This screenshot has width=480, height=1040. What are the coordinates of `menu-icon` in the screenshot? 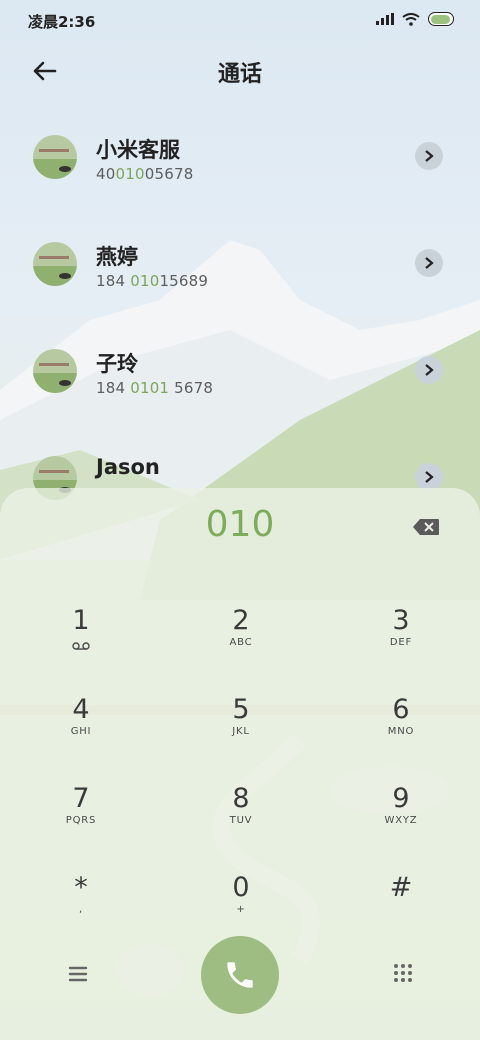 It's located at (78, 974).